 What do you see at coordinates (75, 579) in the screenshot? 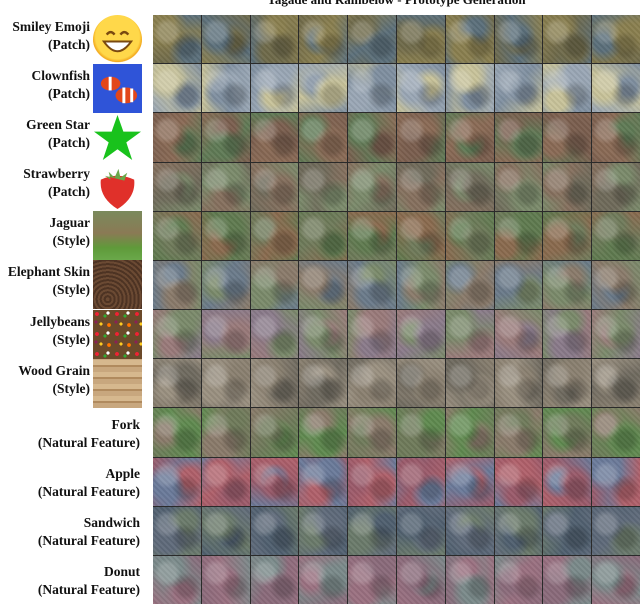
I see `row-label: Donut (Natural Feature)` at bounding box center [75, 579].